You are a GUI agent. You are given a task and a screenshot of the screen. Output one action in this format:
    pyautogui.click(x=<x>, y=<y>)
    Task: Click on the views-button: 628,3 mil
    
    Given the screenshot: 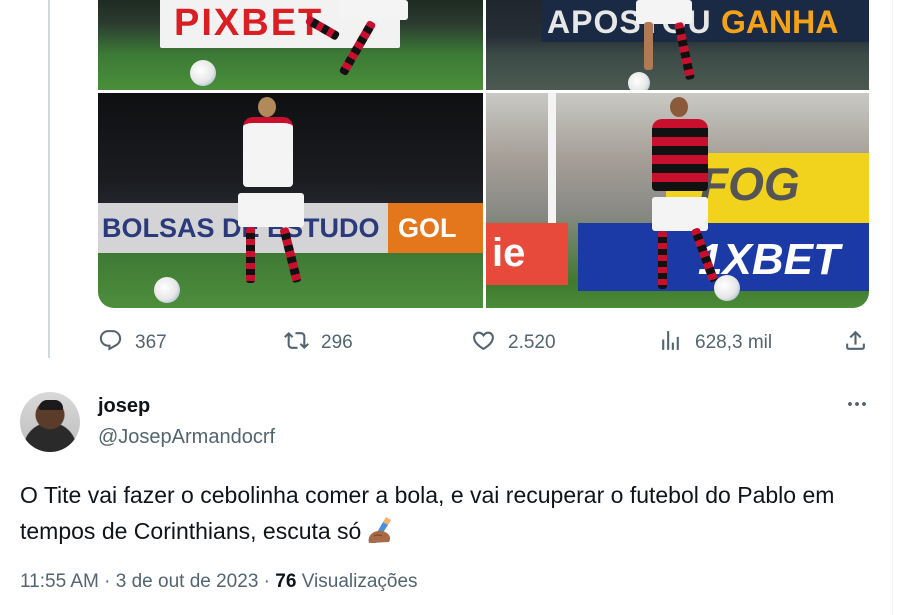 What is the action you would take?
    pyautogui.click(x=715, y=343)
    